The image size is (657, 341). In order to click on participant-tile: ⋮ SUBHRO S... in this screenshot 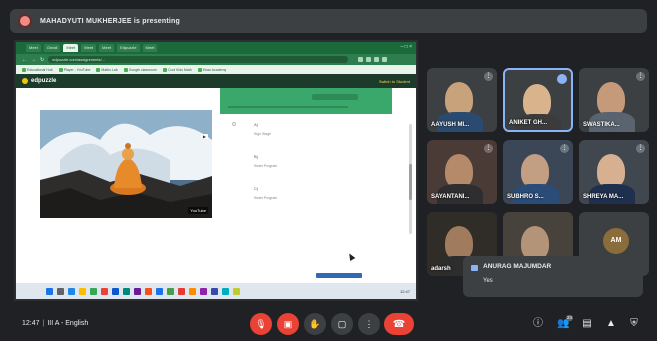, I will do `click(538, 172)`.